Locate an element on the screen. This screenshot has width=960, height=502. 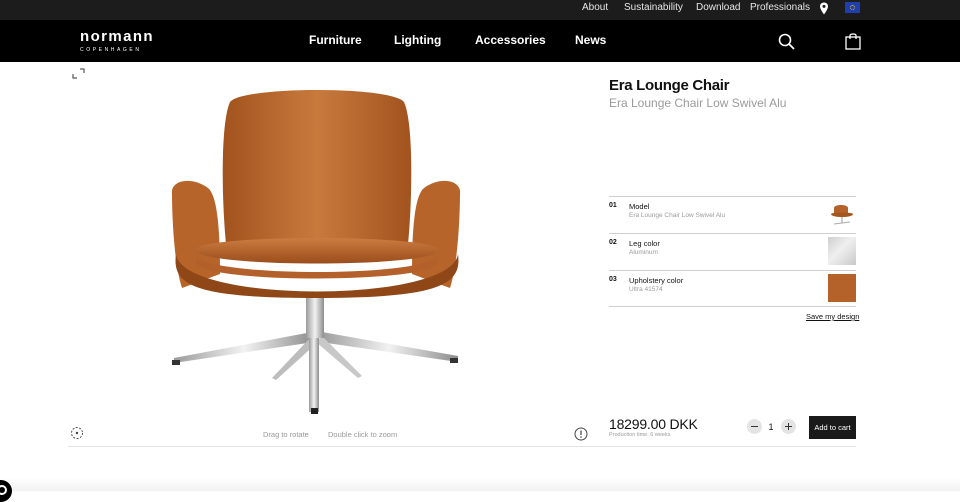
rotate-360-icon is located at coordinates (77, 433).